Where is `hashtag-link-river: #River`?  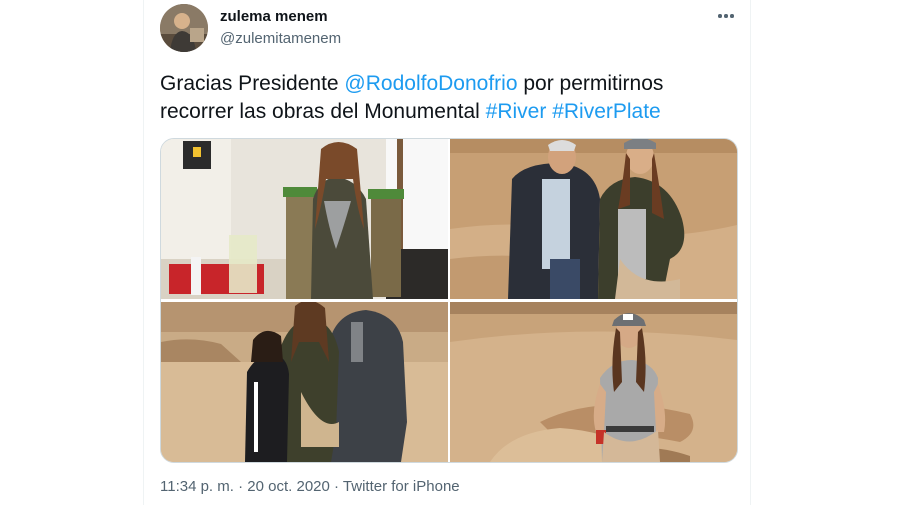
hashtag-link-river: #River is located at coordinates (516, 111).